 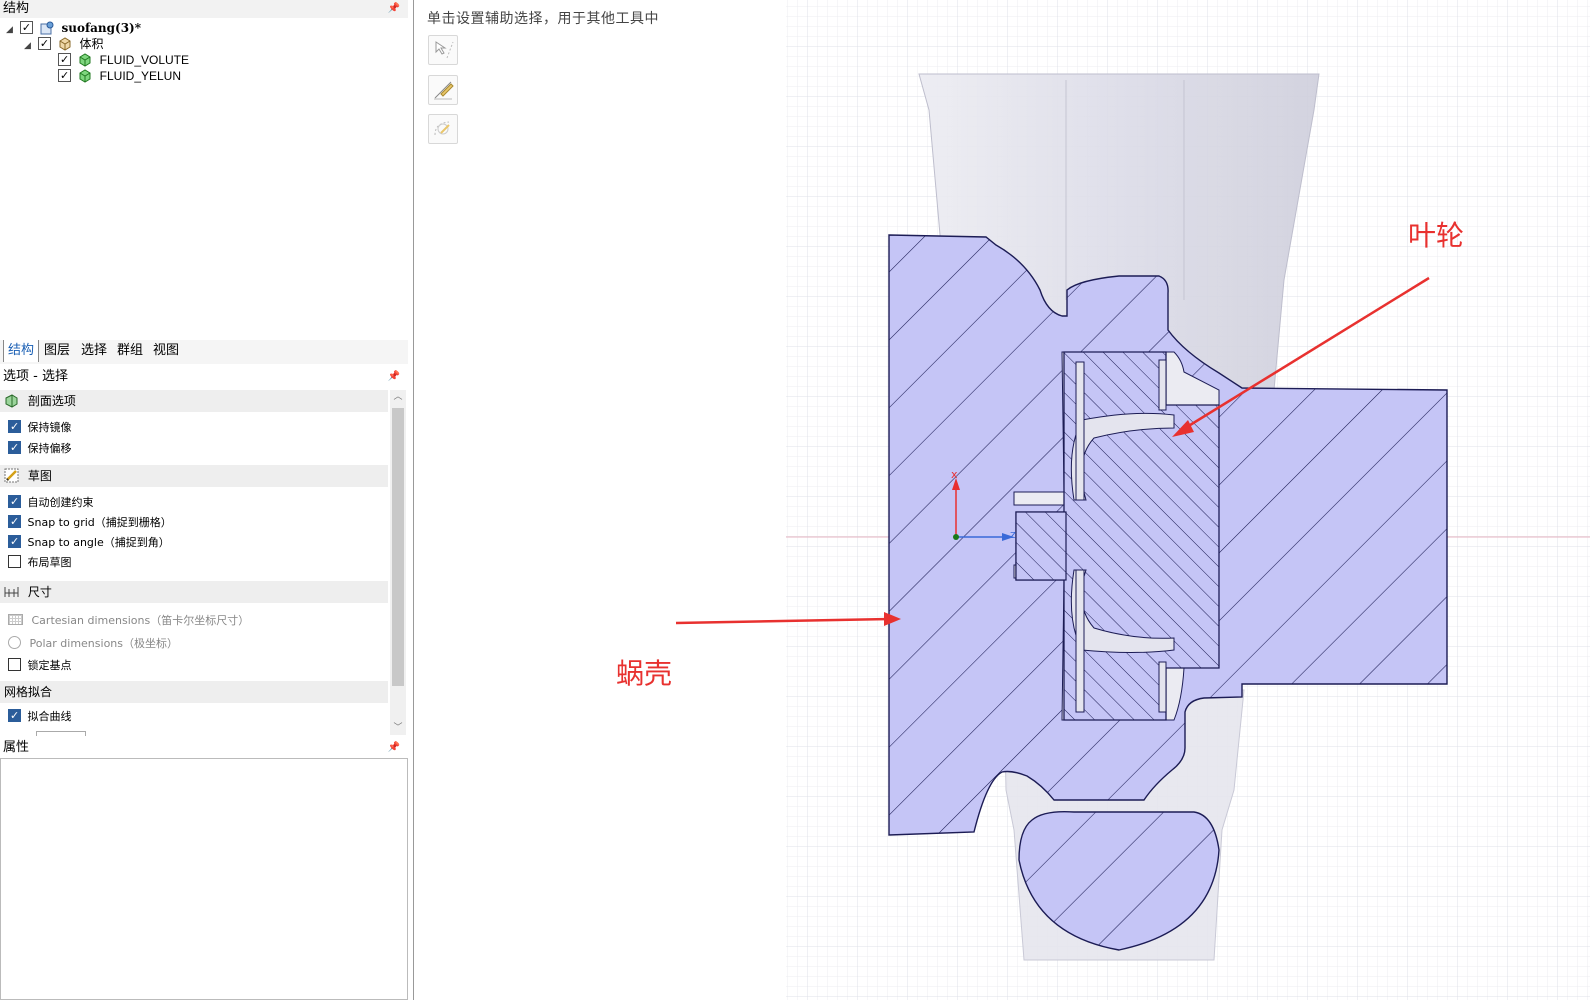 I want to click on option-label: 保持偏移, so click(x=49, y=448).